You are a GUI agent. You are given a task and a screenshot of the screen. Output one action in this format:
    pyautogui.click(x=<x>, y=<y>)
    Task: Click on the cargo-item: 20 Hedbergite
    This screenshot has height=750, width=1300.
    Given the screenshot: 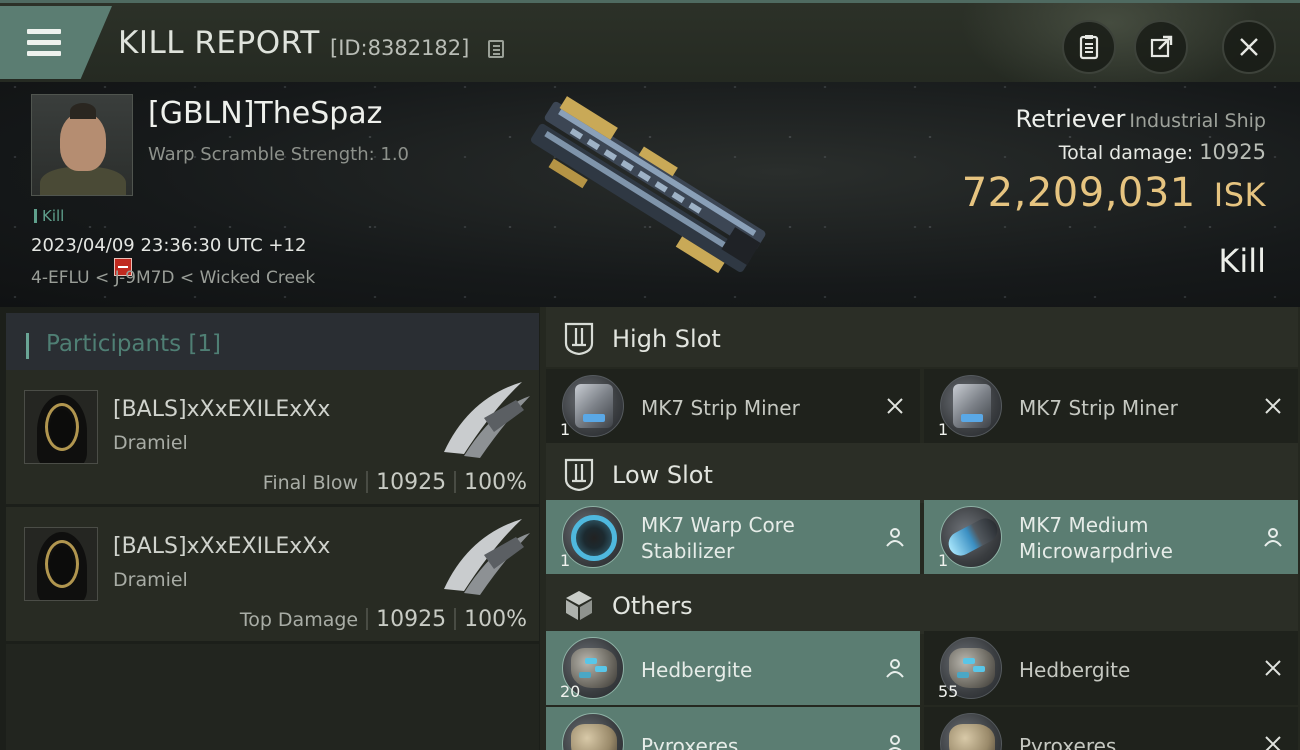 What is the action you would take?
    pyautogui.click(x=733, y=668)
    